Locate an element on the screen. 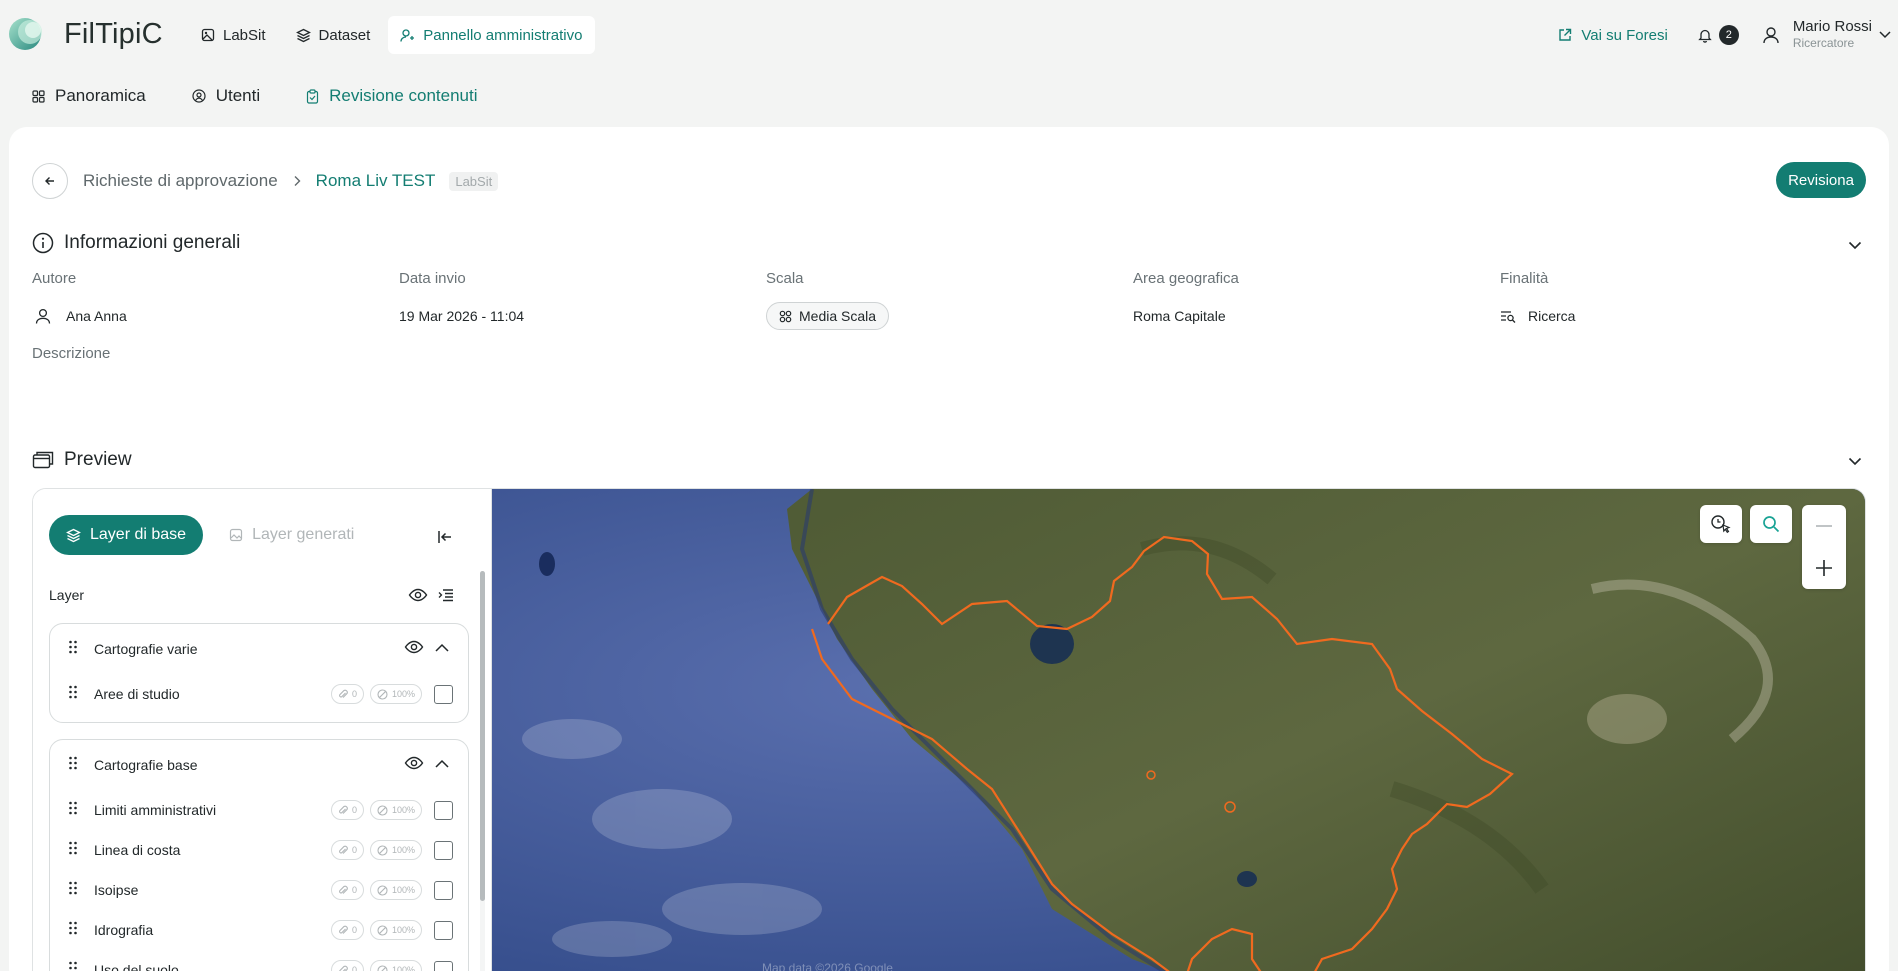 The width and height of the screenshot is (1898, 971). subnav-revisione-contenuti: Revisione contenuti is located at coordinates (392, 96).